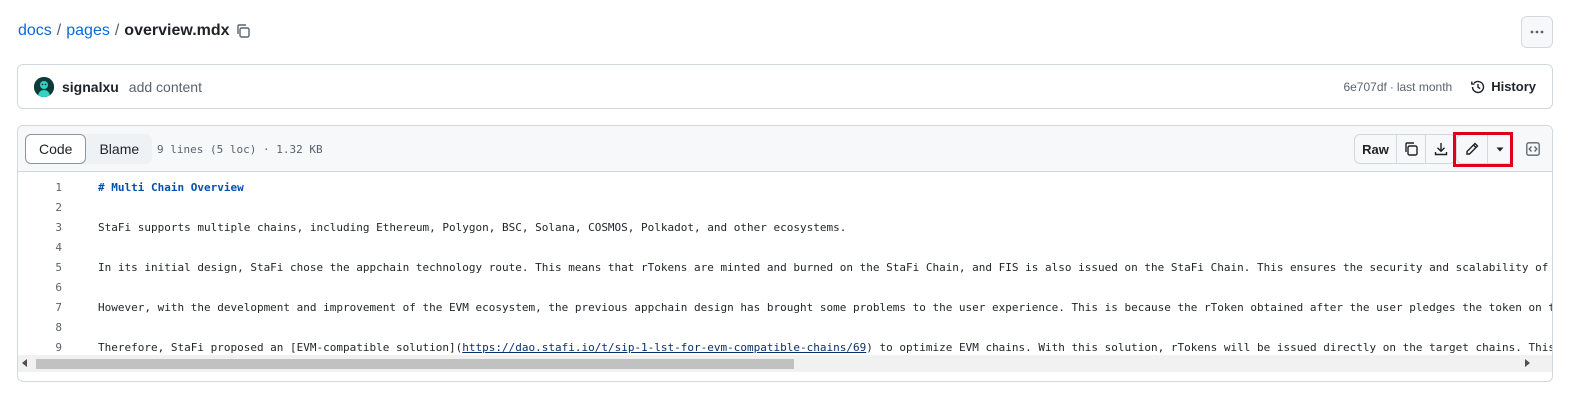 The image size is (1582, 400). What do you see at coordinates (40, 307) in the screenshot?
I see `line-number: 7` at bounding box center [40, 307].